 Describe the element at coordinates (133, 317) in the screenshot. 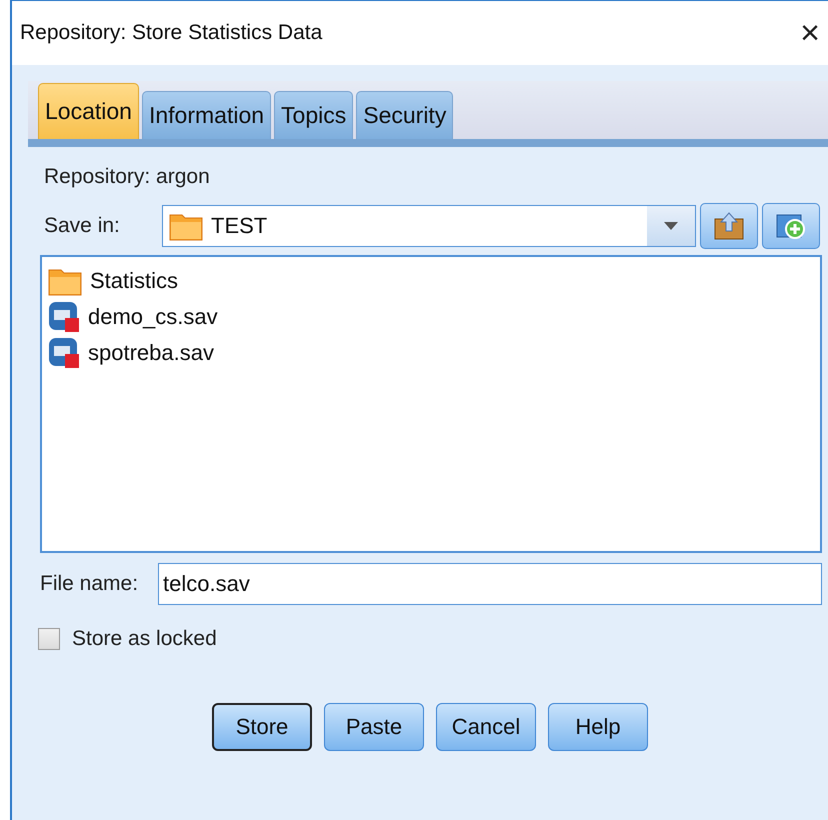

I see `file-list-item: demo_cs.sav` at that location.